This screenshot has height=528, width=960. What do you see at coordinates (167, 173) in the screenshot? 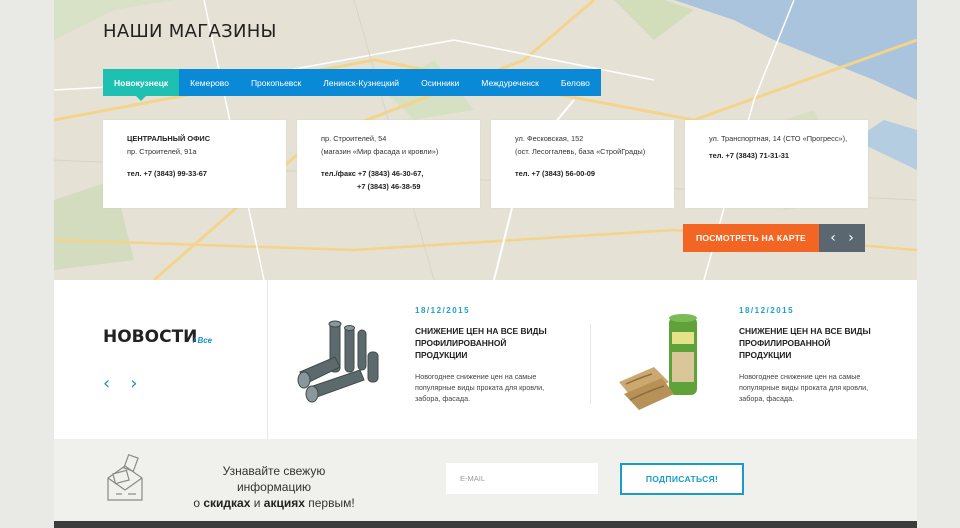
I see `store-phone: тел. +7 (3843) 99-33-67` at bounding box center [167, 173].